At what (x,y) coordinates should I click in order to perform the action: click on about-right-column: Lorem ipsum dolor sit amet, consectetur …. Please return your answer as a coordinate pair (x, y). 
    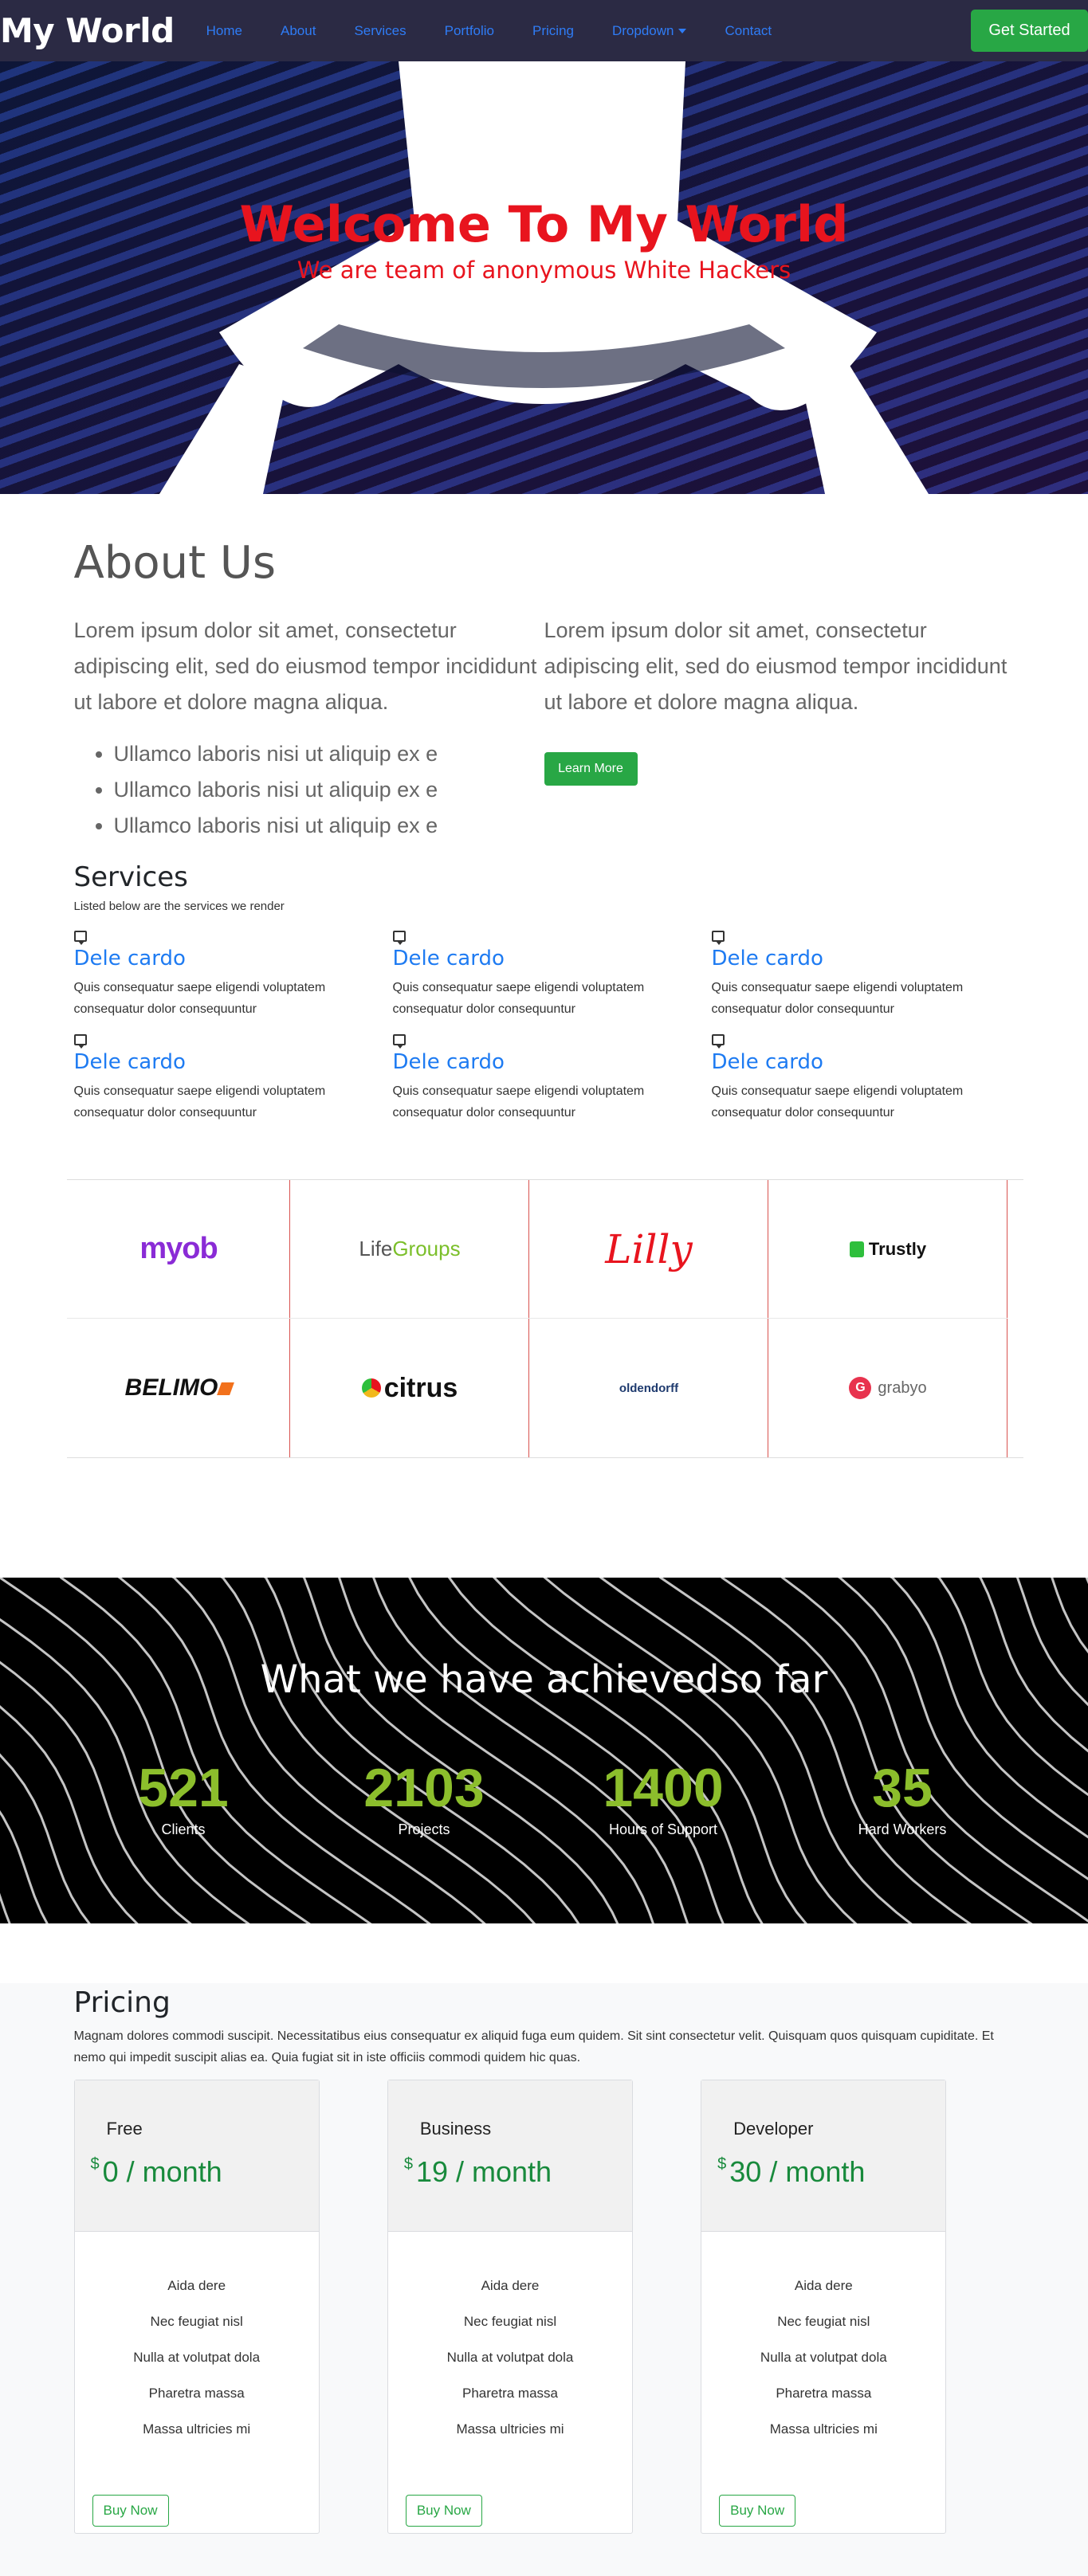
    Looking at the image, I should click on (780, 728).